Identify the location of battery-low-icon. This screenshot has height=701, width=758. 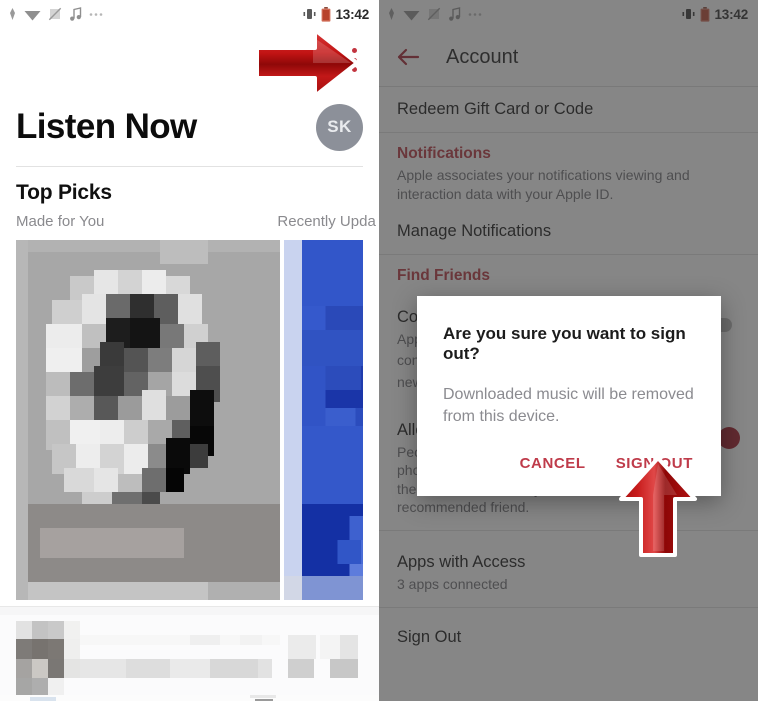
(326, 14).